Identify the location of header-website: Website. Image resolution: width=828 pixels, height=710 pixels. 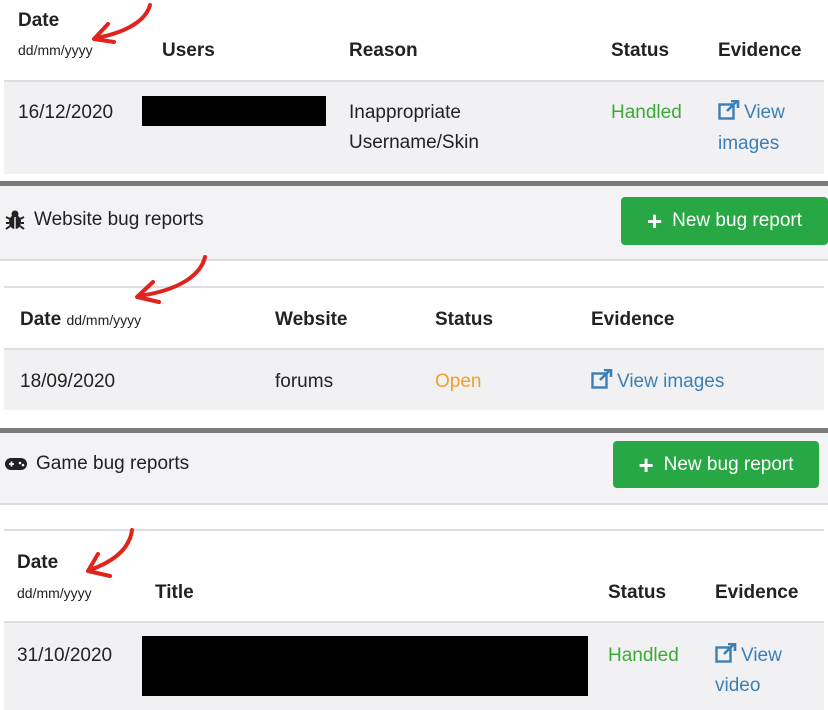
(311, 319).